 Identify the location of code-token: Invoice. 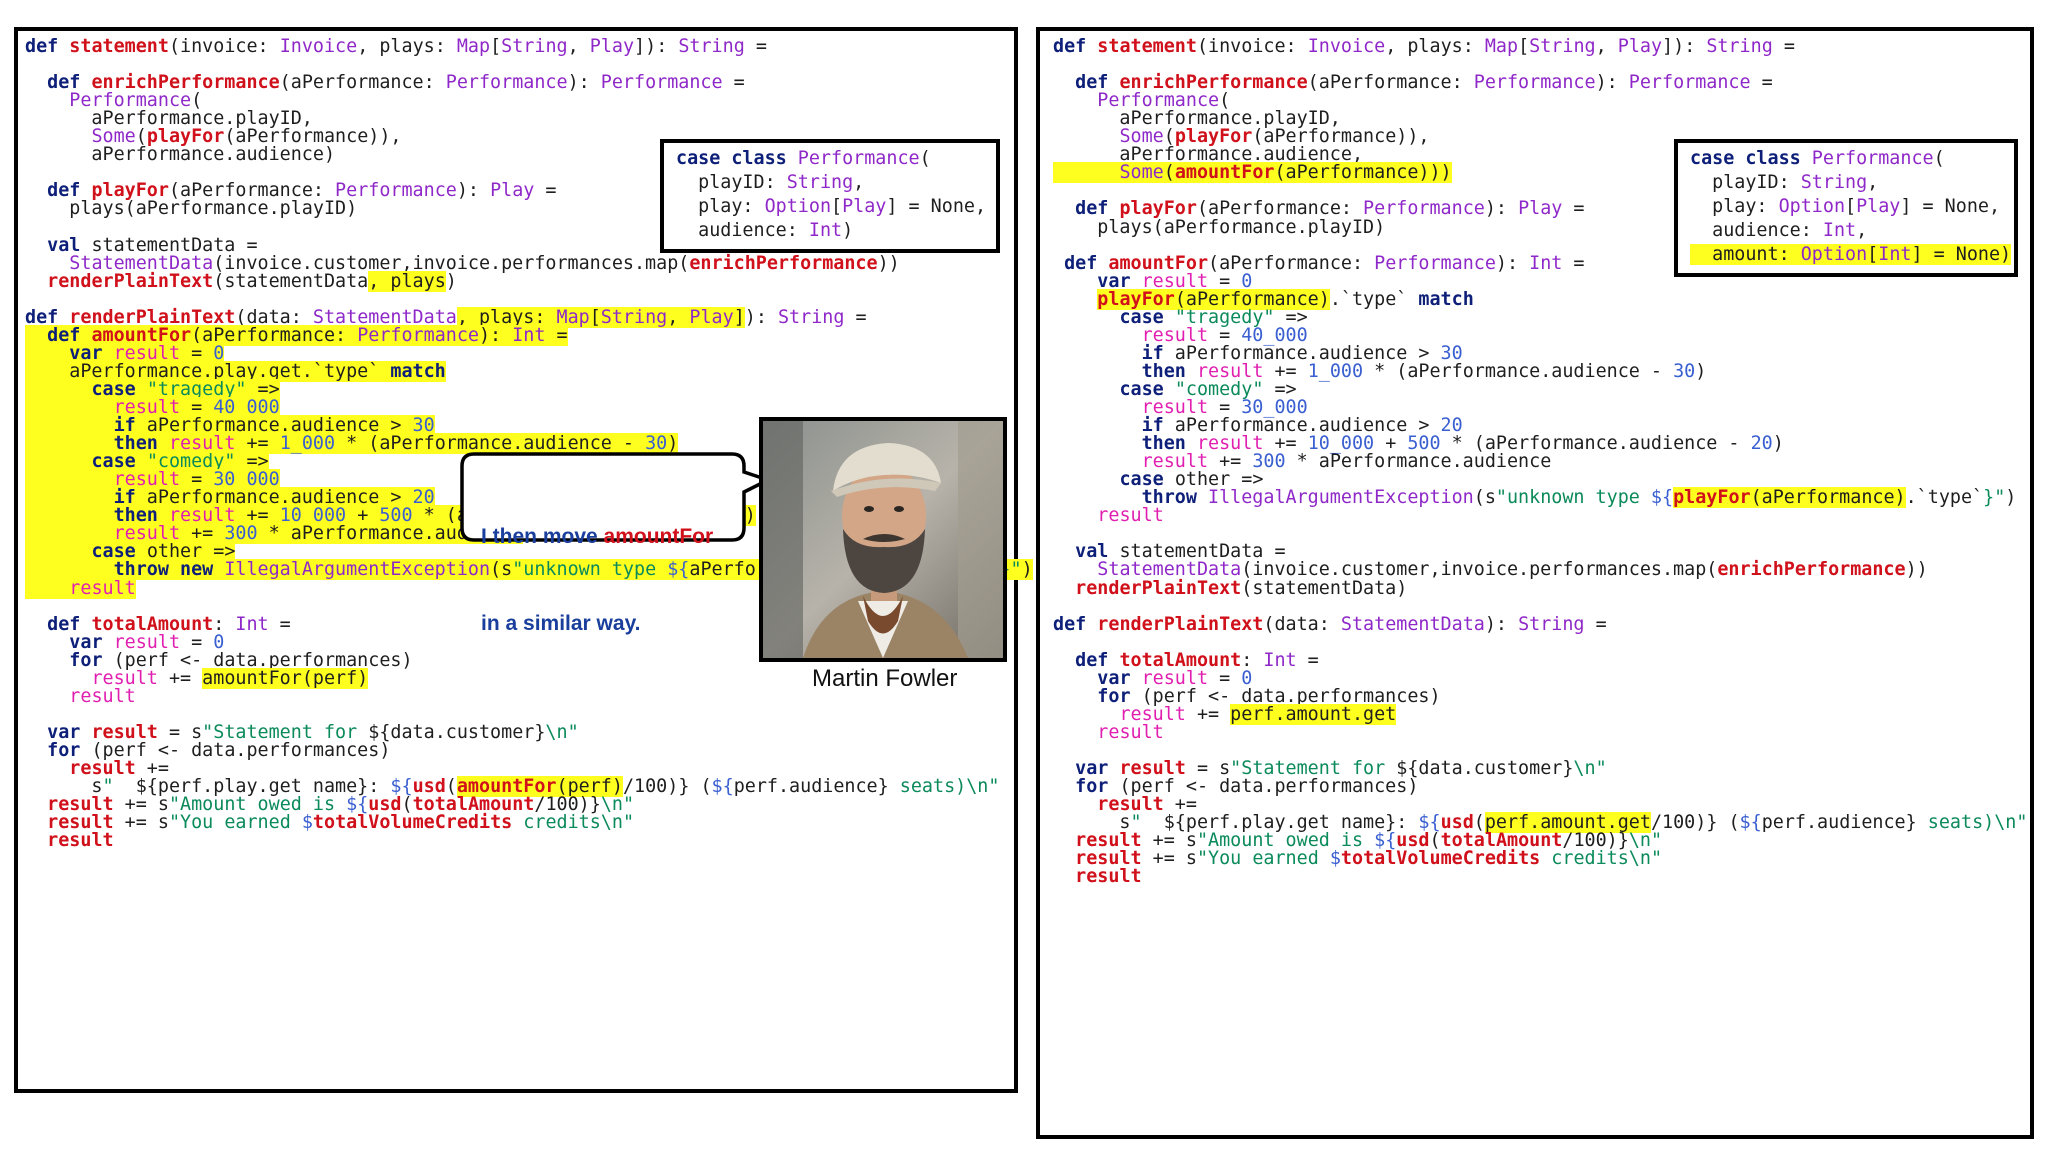
(1346, 46).